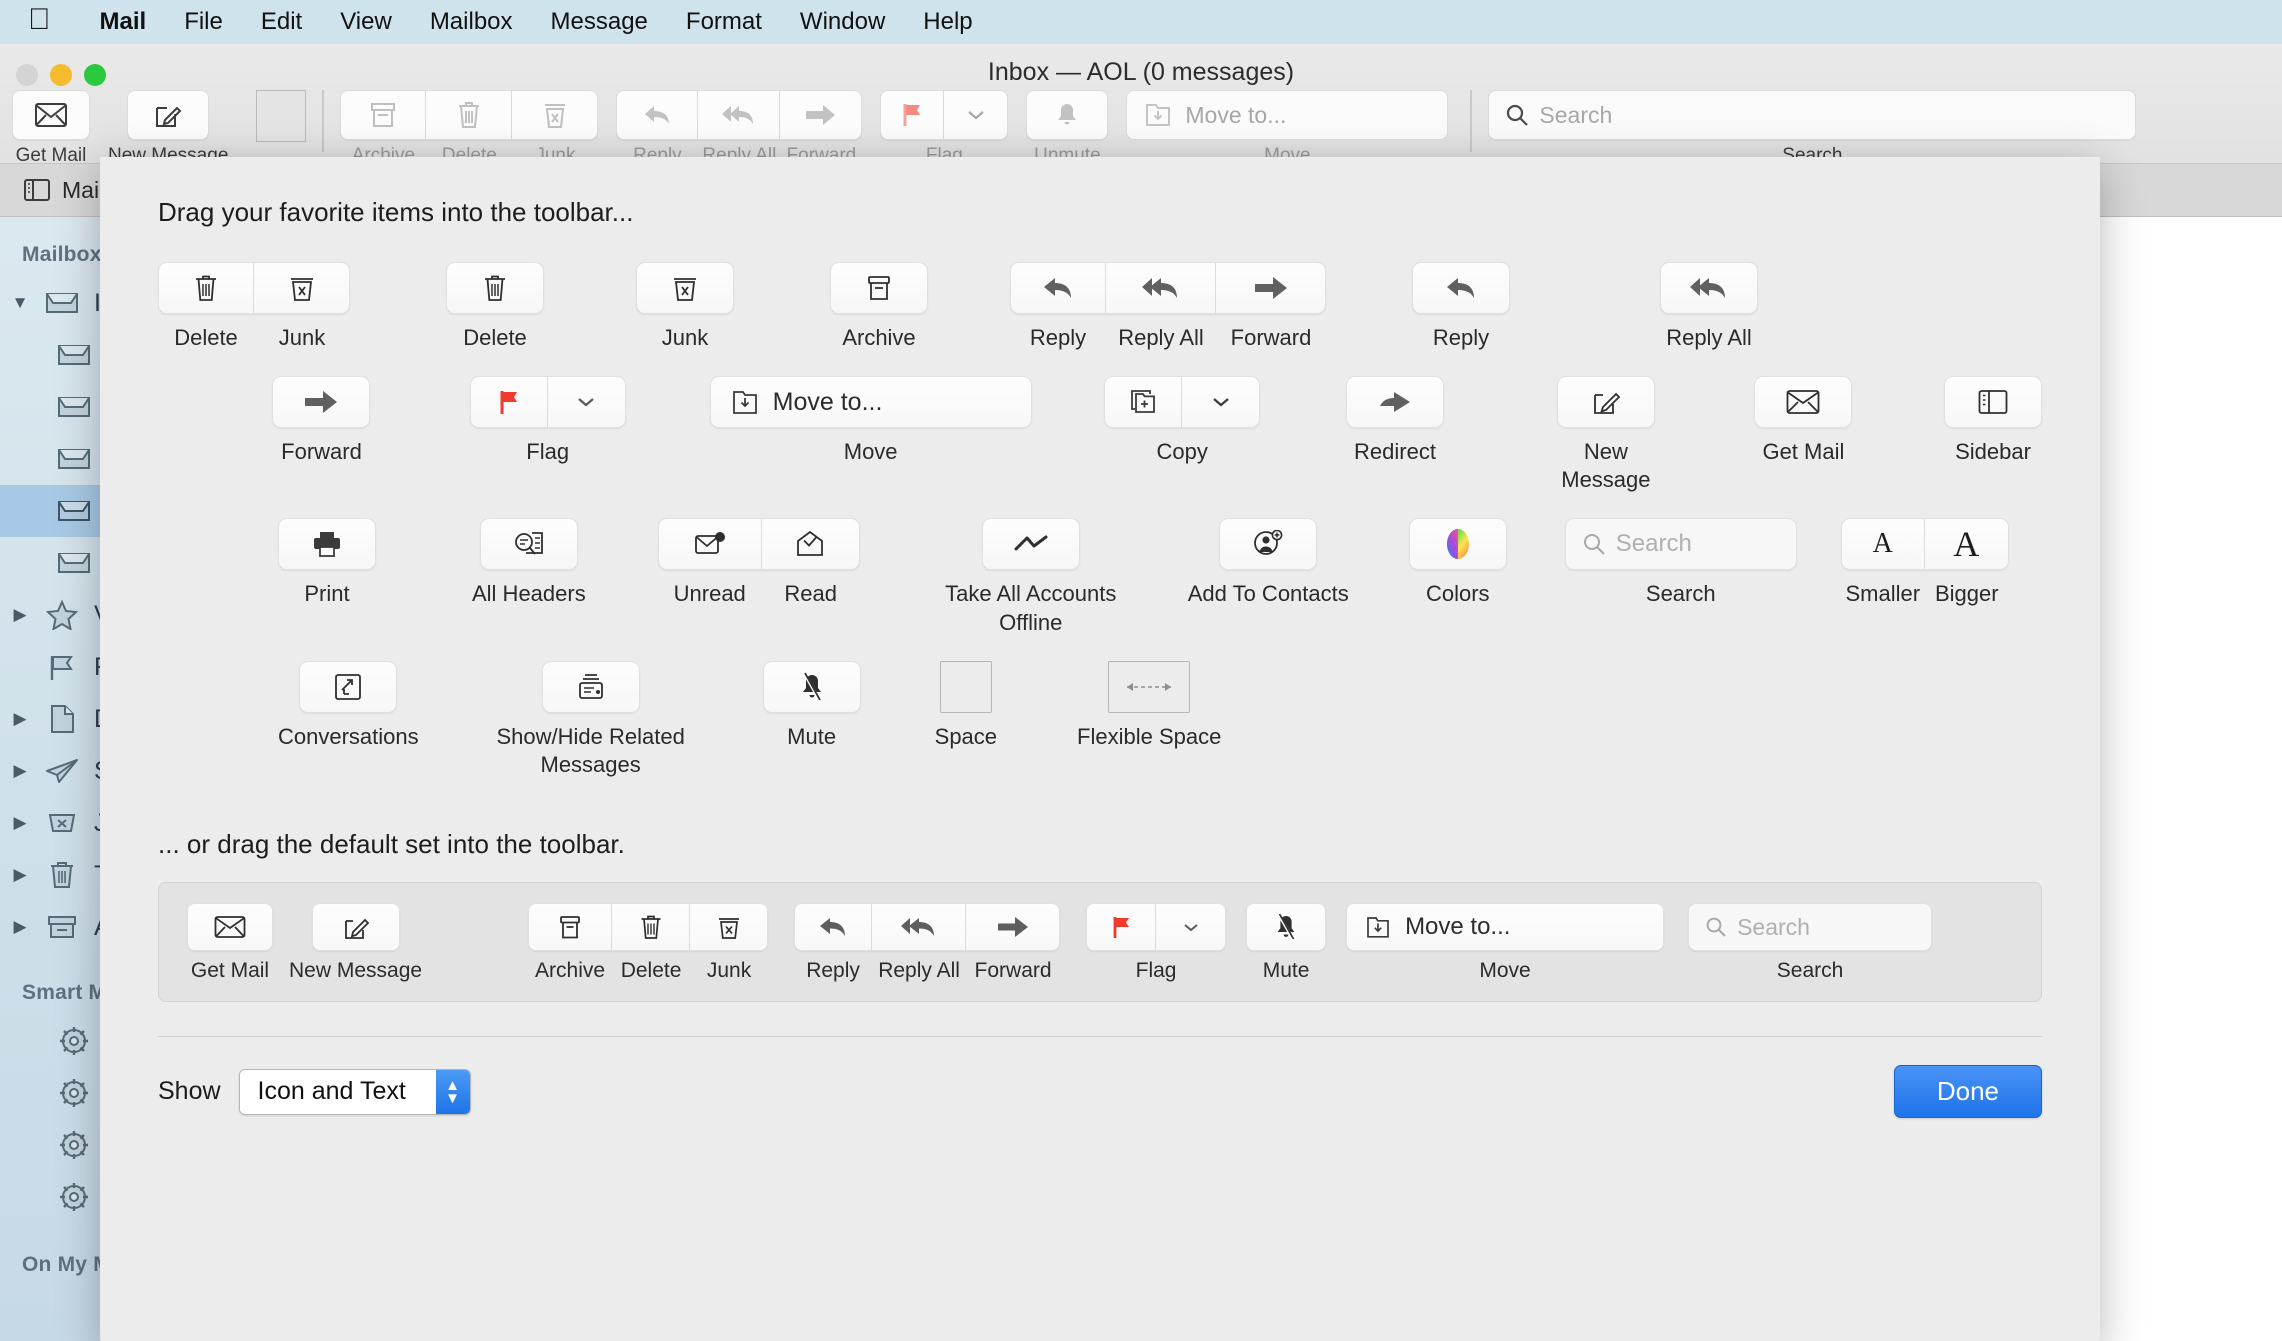  What do you see at coordinates (599, 22) in the screenshot?
I see `menu-item-message: Message` at bounding box center [599, 22].